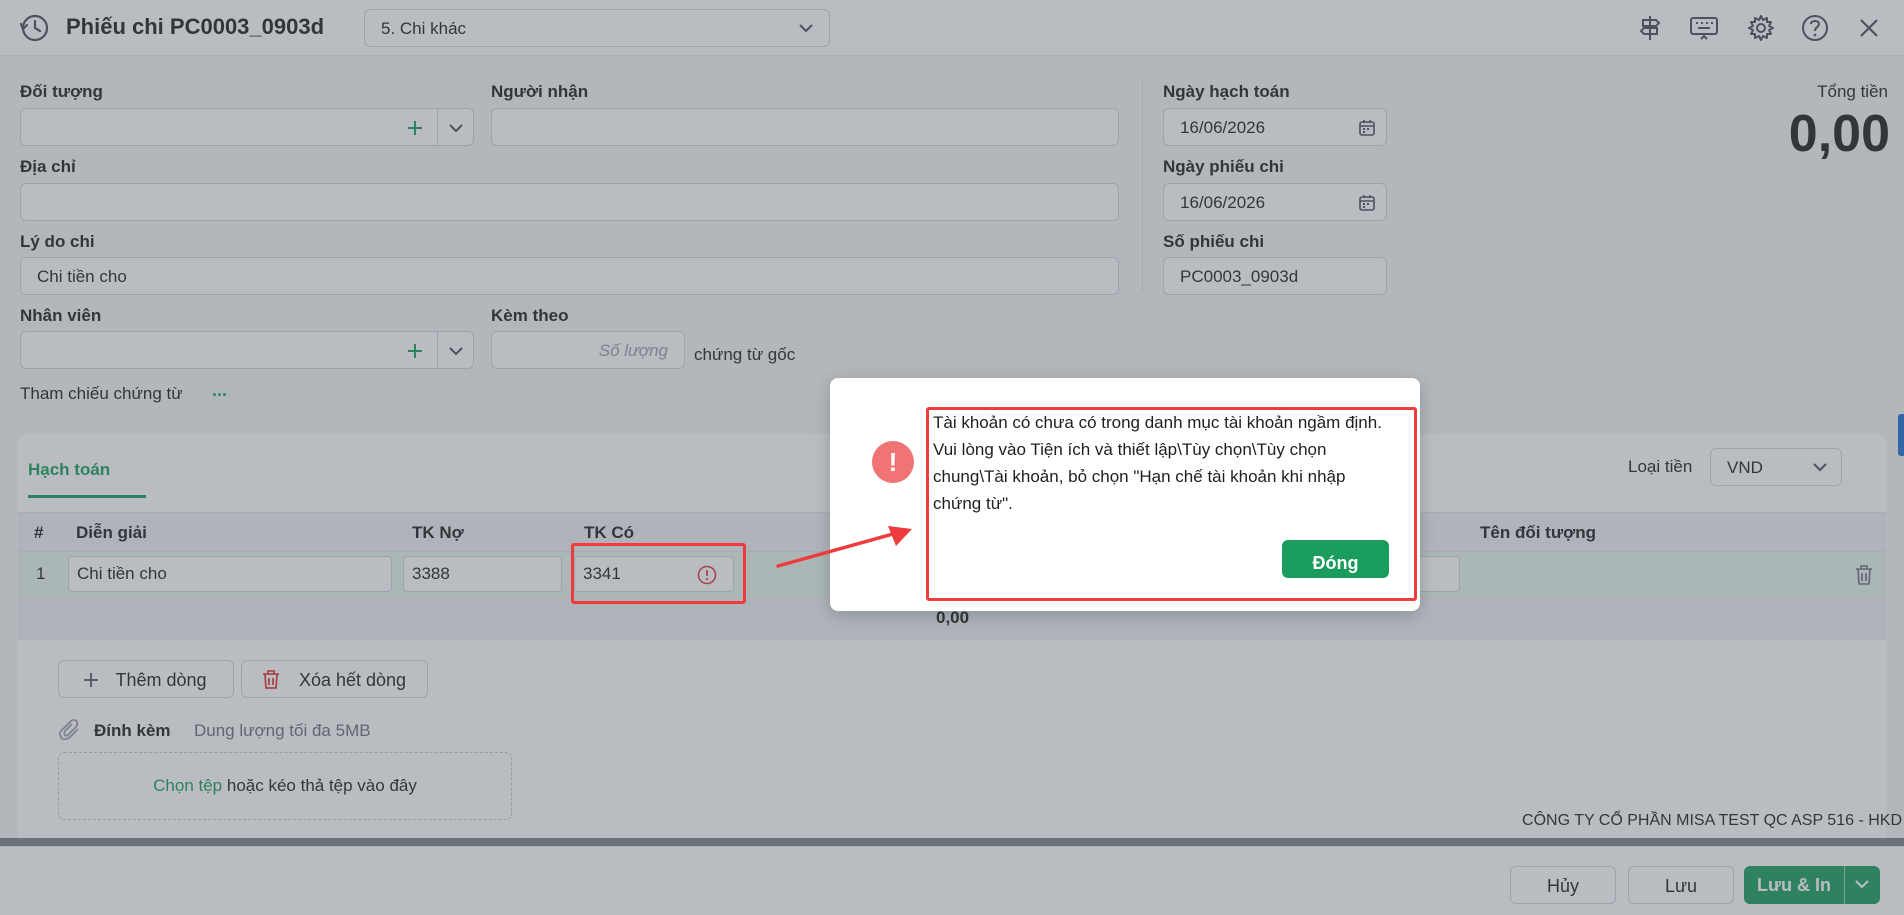  What do you see at coordinates (844, 547) in the screenshot?
I see `annotation-arrow` at bounding box center [844, 547].